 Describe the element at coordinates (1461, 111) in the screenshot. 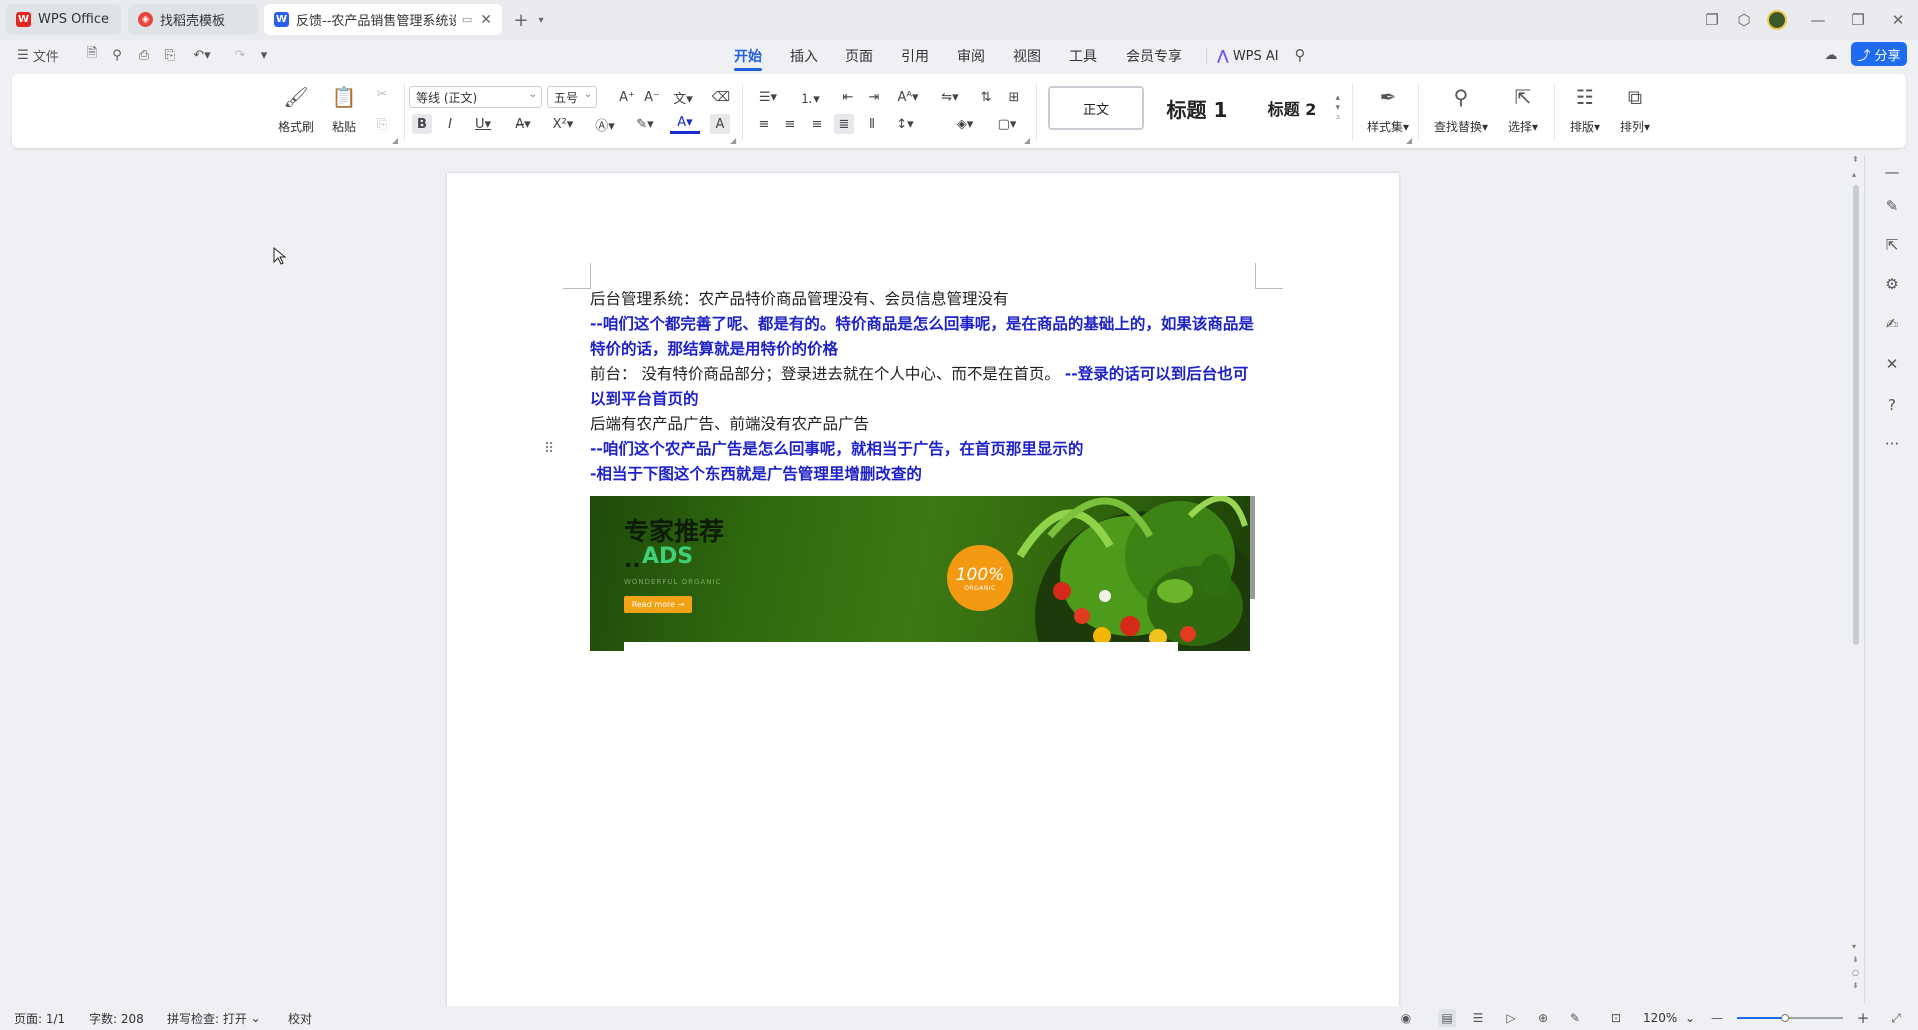

I see `find-replace-button: ⚲ 查找替换▾` at that location.